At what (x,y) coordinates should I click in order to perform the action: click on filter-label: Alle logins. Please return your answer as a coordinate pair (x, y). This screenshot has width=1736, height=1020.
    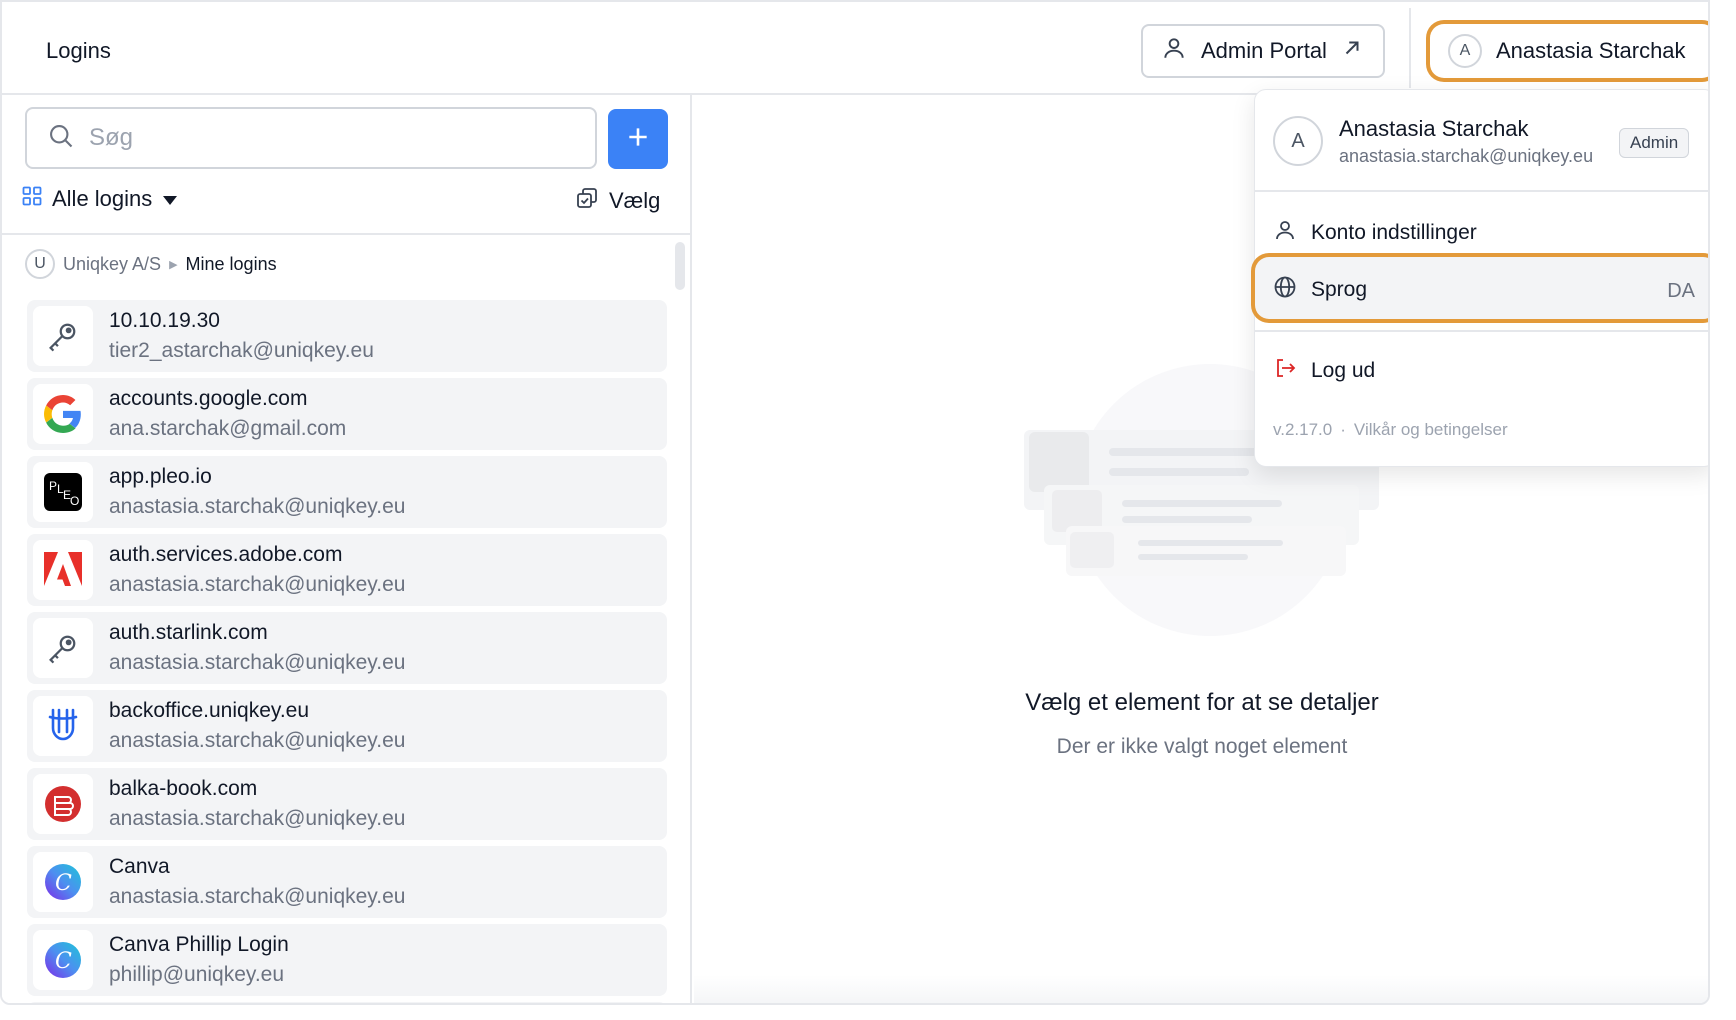
    Looking at the image, I should click on (102, 198).